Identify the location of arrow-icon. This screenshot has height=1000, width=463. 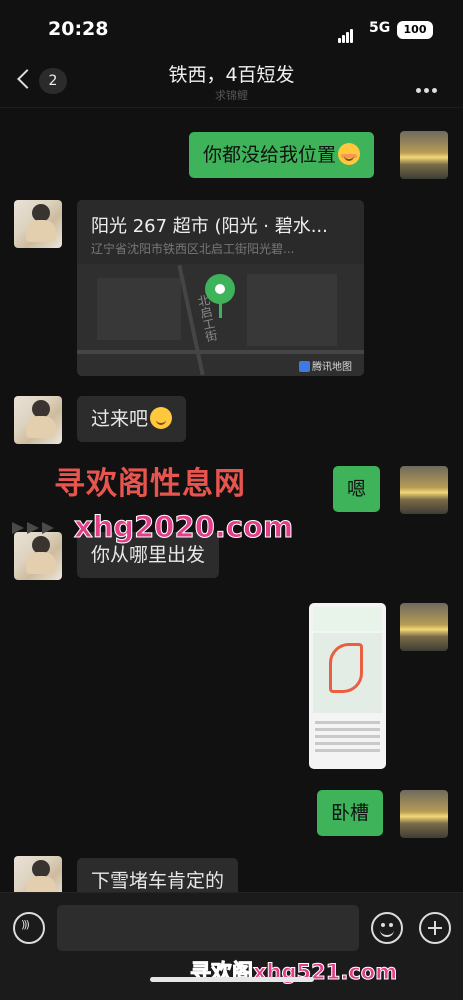
(37, 526).